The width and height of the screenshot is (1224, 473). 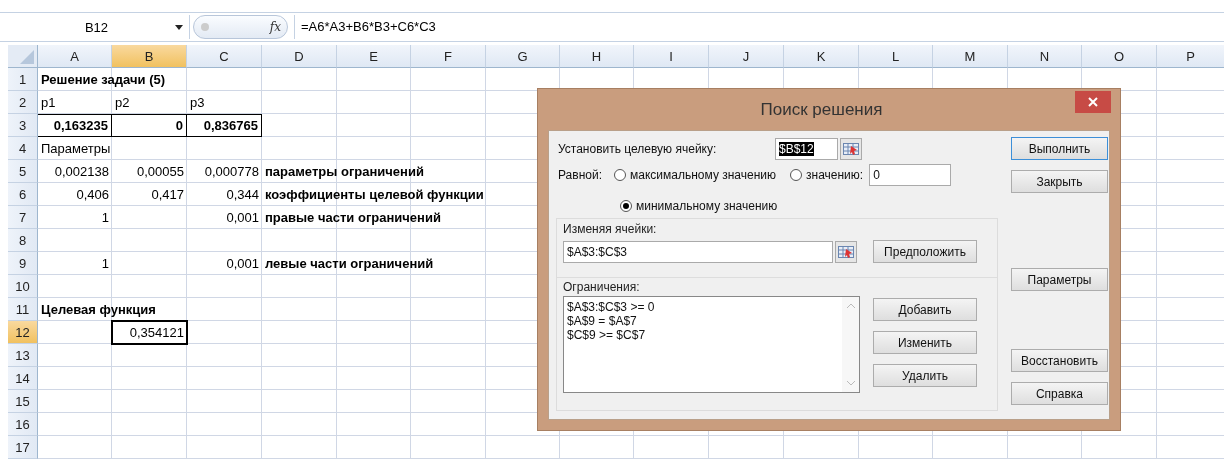 I want to click on dialog-button: Закрыть, so click(x=1059, y=181).